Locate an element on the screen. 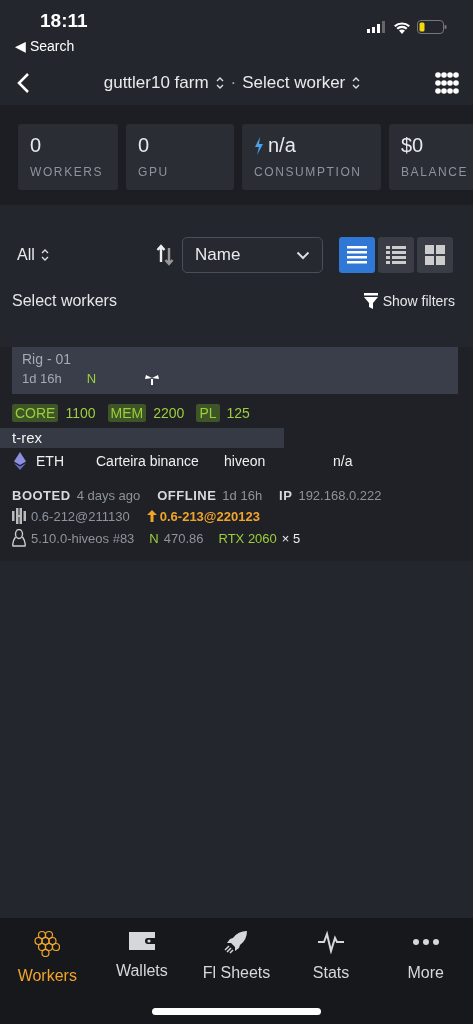 Image resolution: width=473 pixels, height=1024 pixels. detail-list-icon is located at coordinates (396, 255).